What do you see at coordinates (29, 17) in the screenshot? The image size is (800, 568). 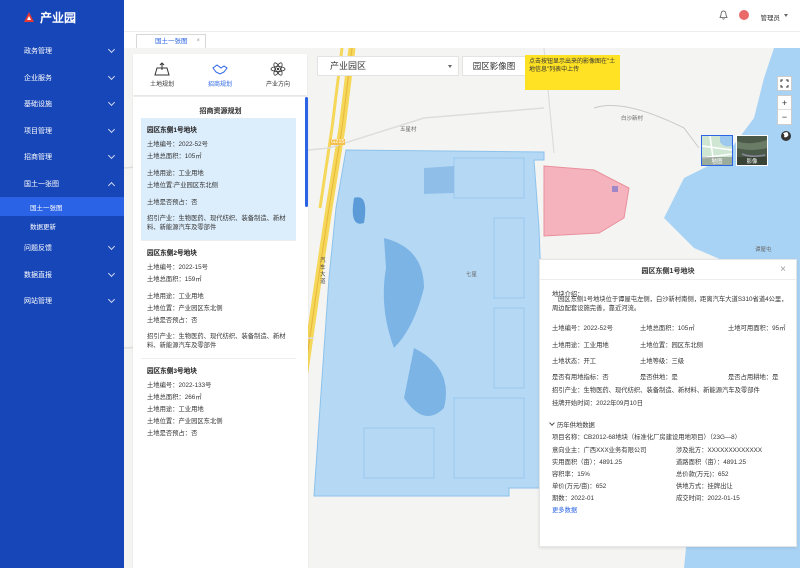 I see `logo-icon` at bounding box center [29, 17].